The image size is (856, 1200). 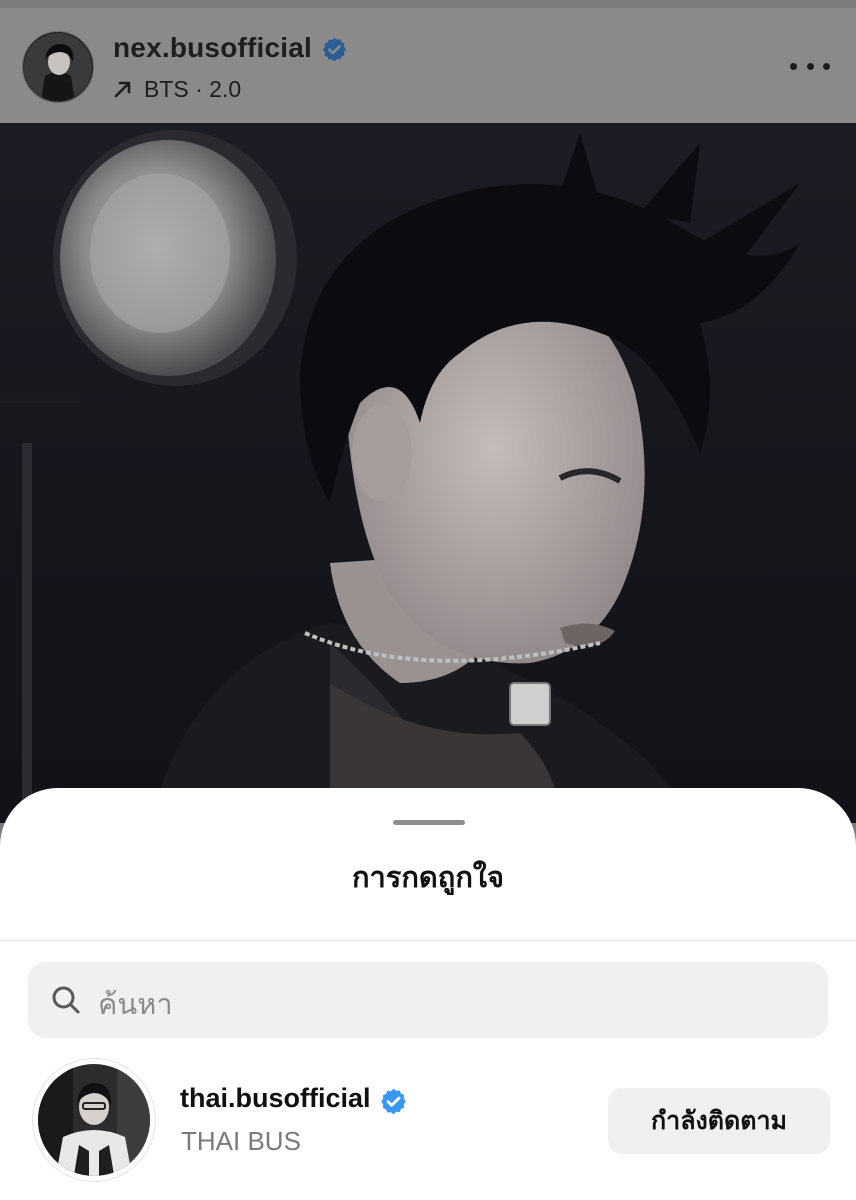 What do you see at coordinates (428, 1000) in the screenshot?
I see `search-input: ค้นหา` at bounding box center [428, 1000].